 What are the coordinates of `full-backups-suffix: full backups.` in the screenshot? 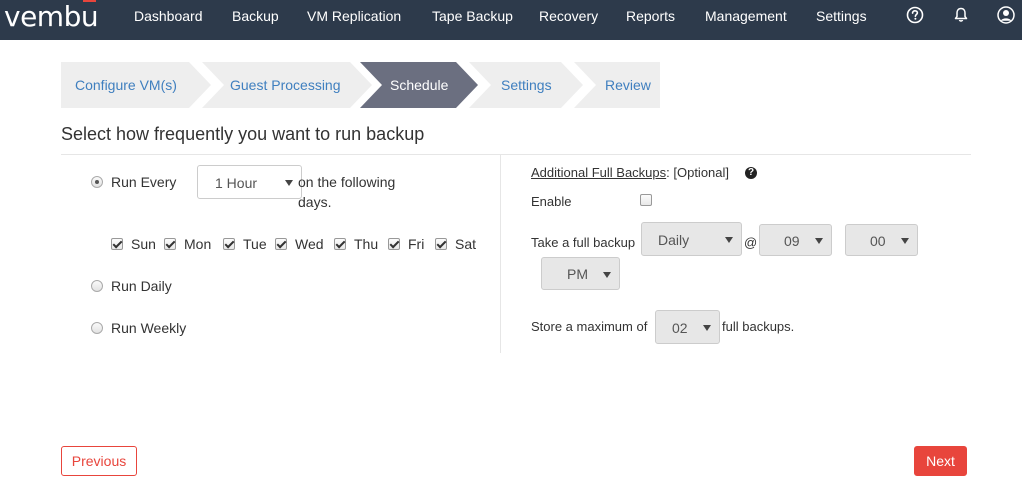 It's located at (758, 326).